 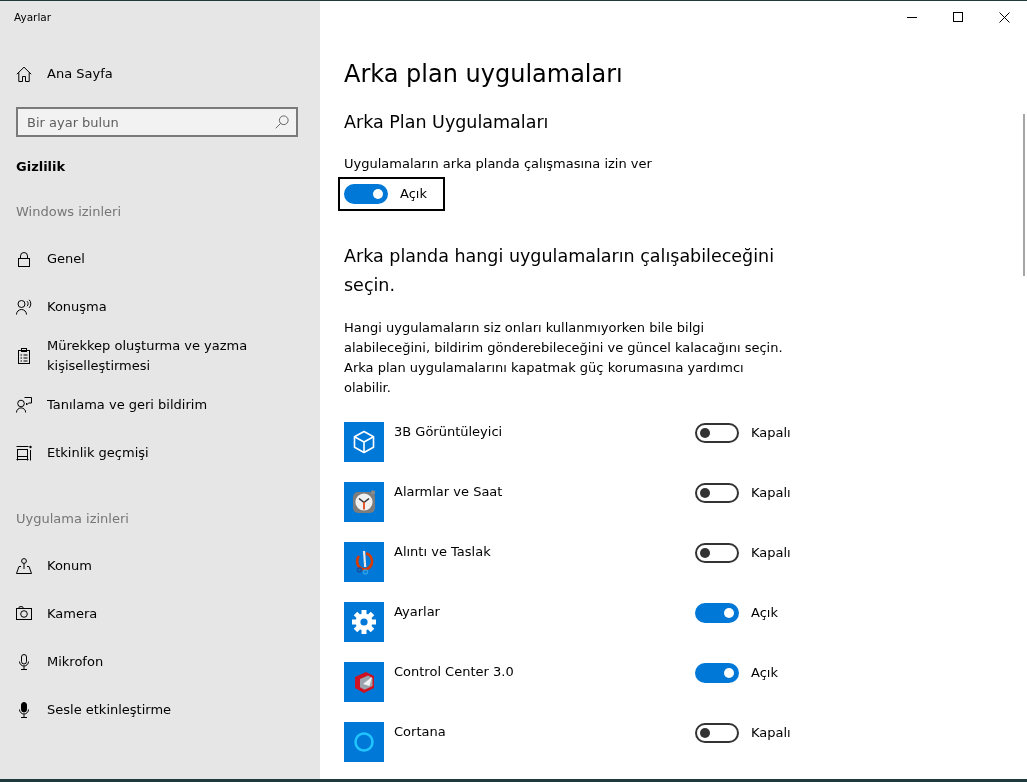 What do you see at coordinates (364, 622) in the screenshot?
I see `gear-icon` at bounding box center [364, 622].